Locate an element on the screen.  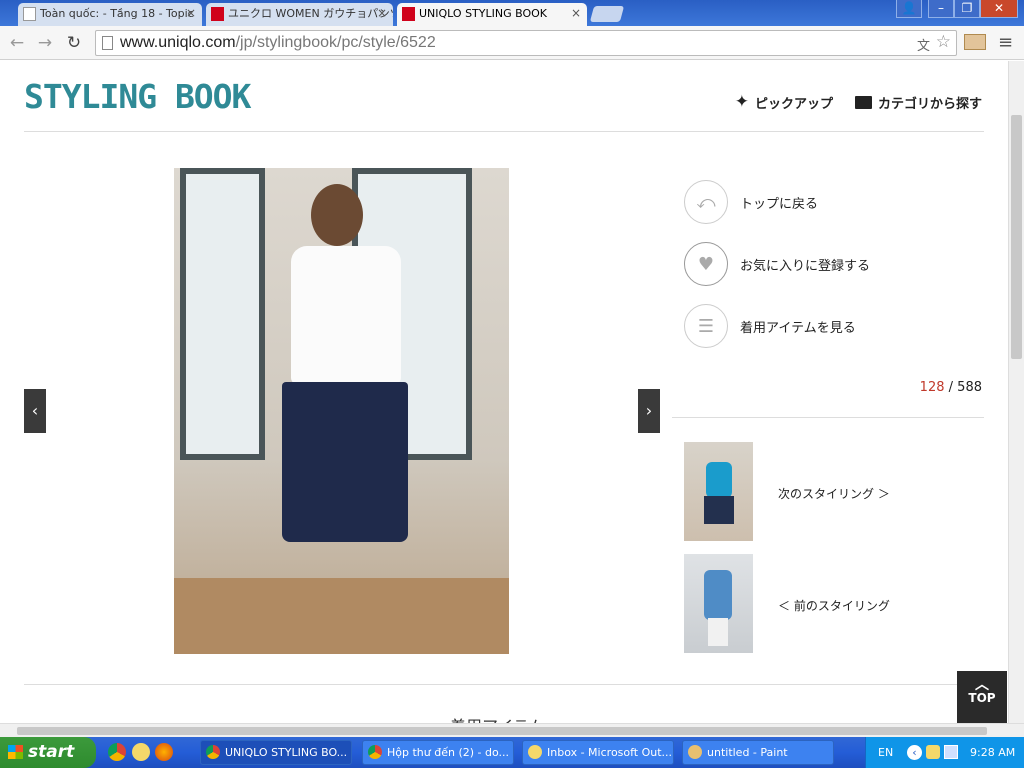
pickup-link: ✦ ピックアップ is located at coordinates (784, 102).